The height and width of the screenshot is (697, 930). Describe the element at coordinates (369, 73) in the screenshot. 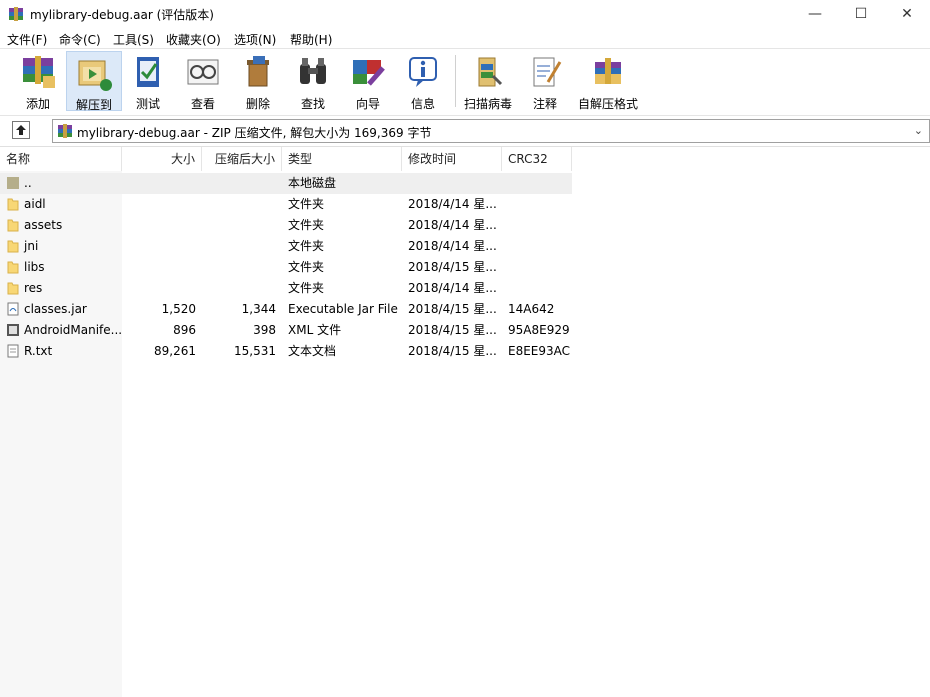

I see `wizard-icon` at that location.